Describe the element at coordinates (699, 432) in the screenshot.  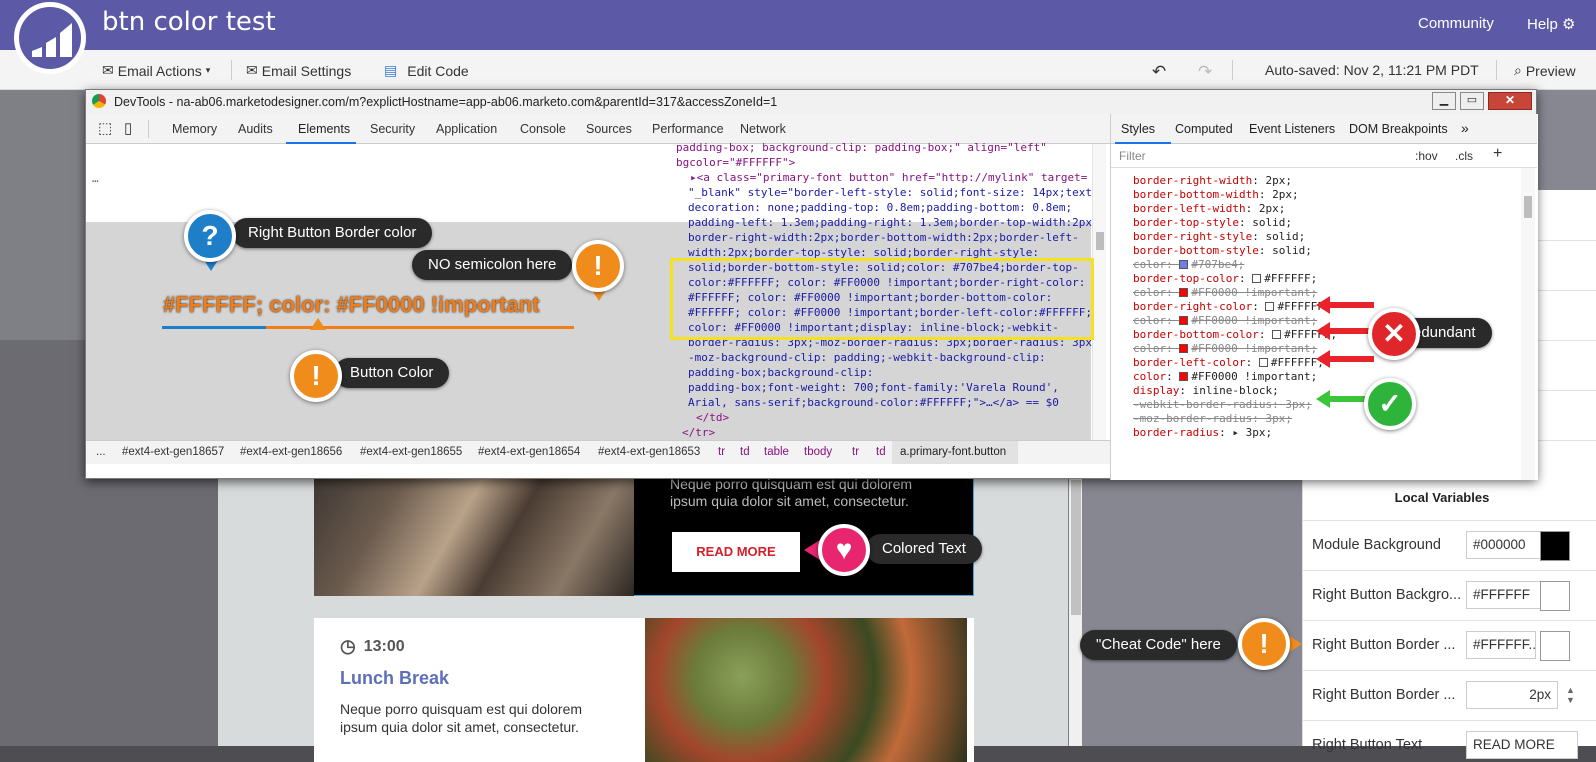
I see `code-line: </tr>` at that location.